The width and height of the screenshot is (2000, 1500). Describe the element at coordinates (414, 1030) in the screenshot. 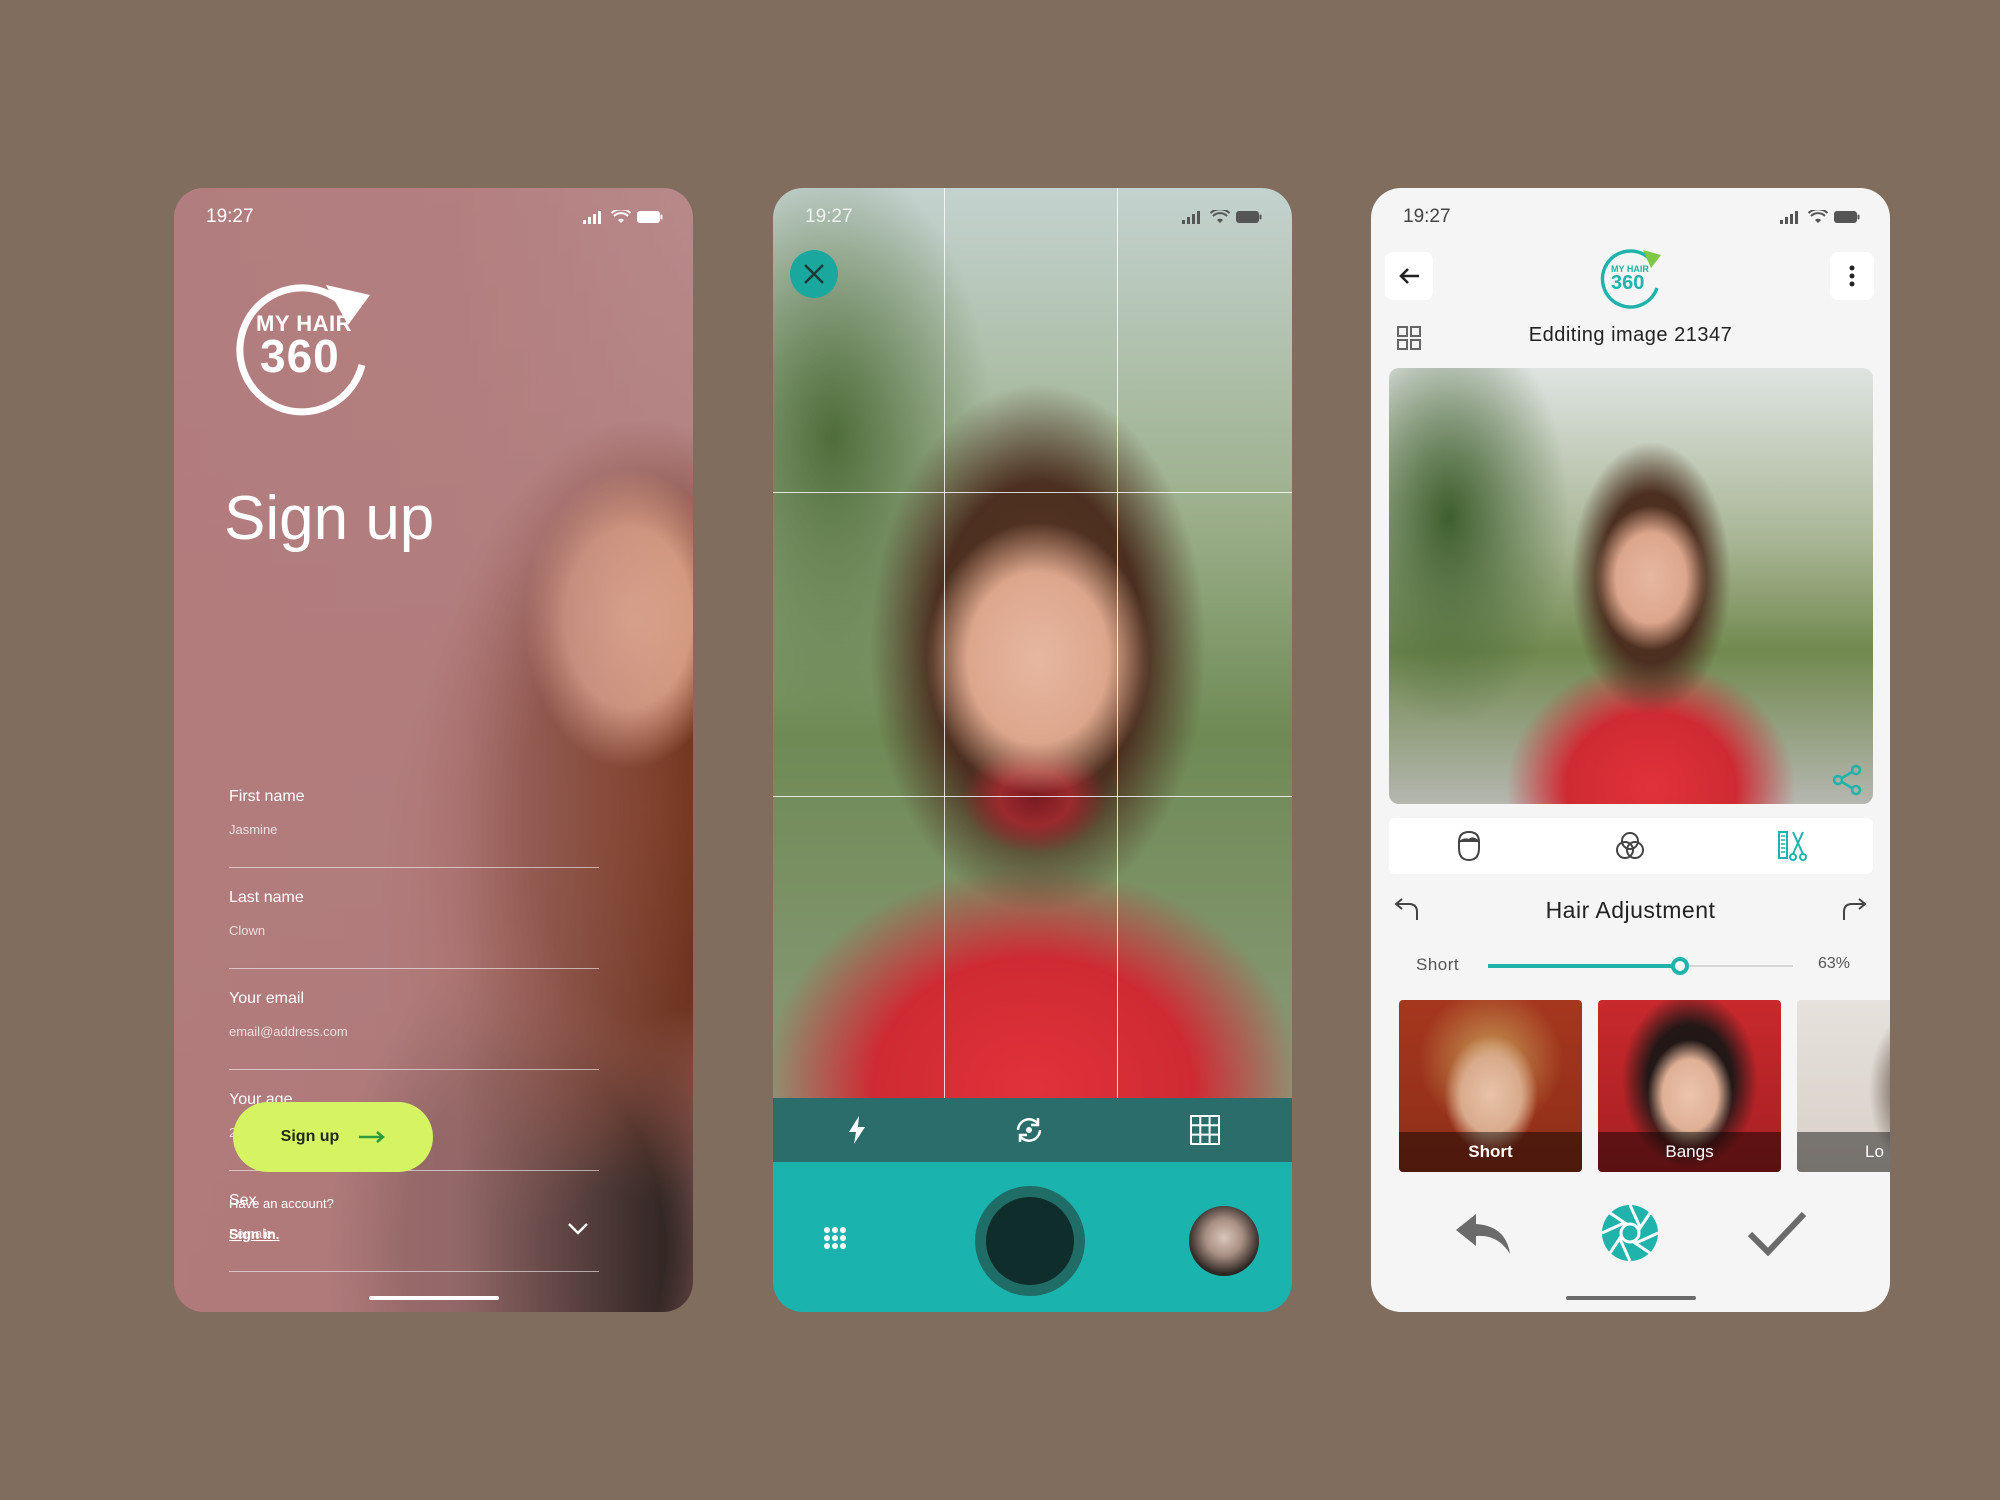

I see `email-field: Your email email@address.com` at that location.